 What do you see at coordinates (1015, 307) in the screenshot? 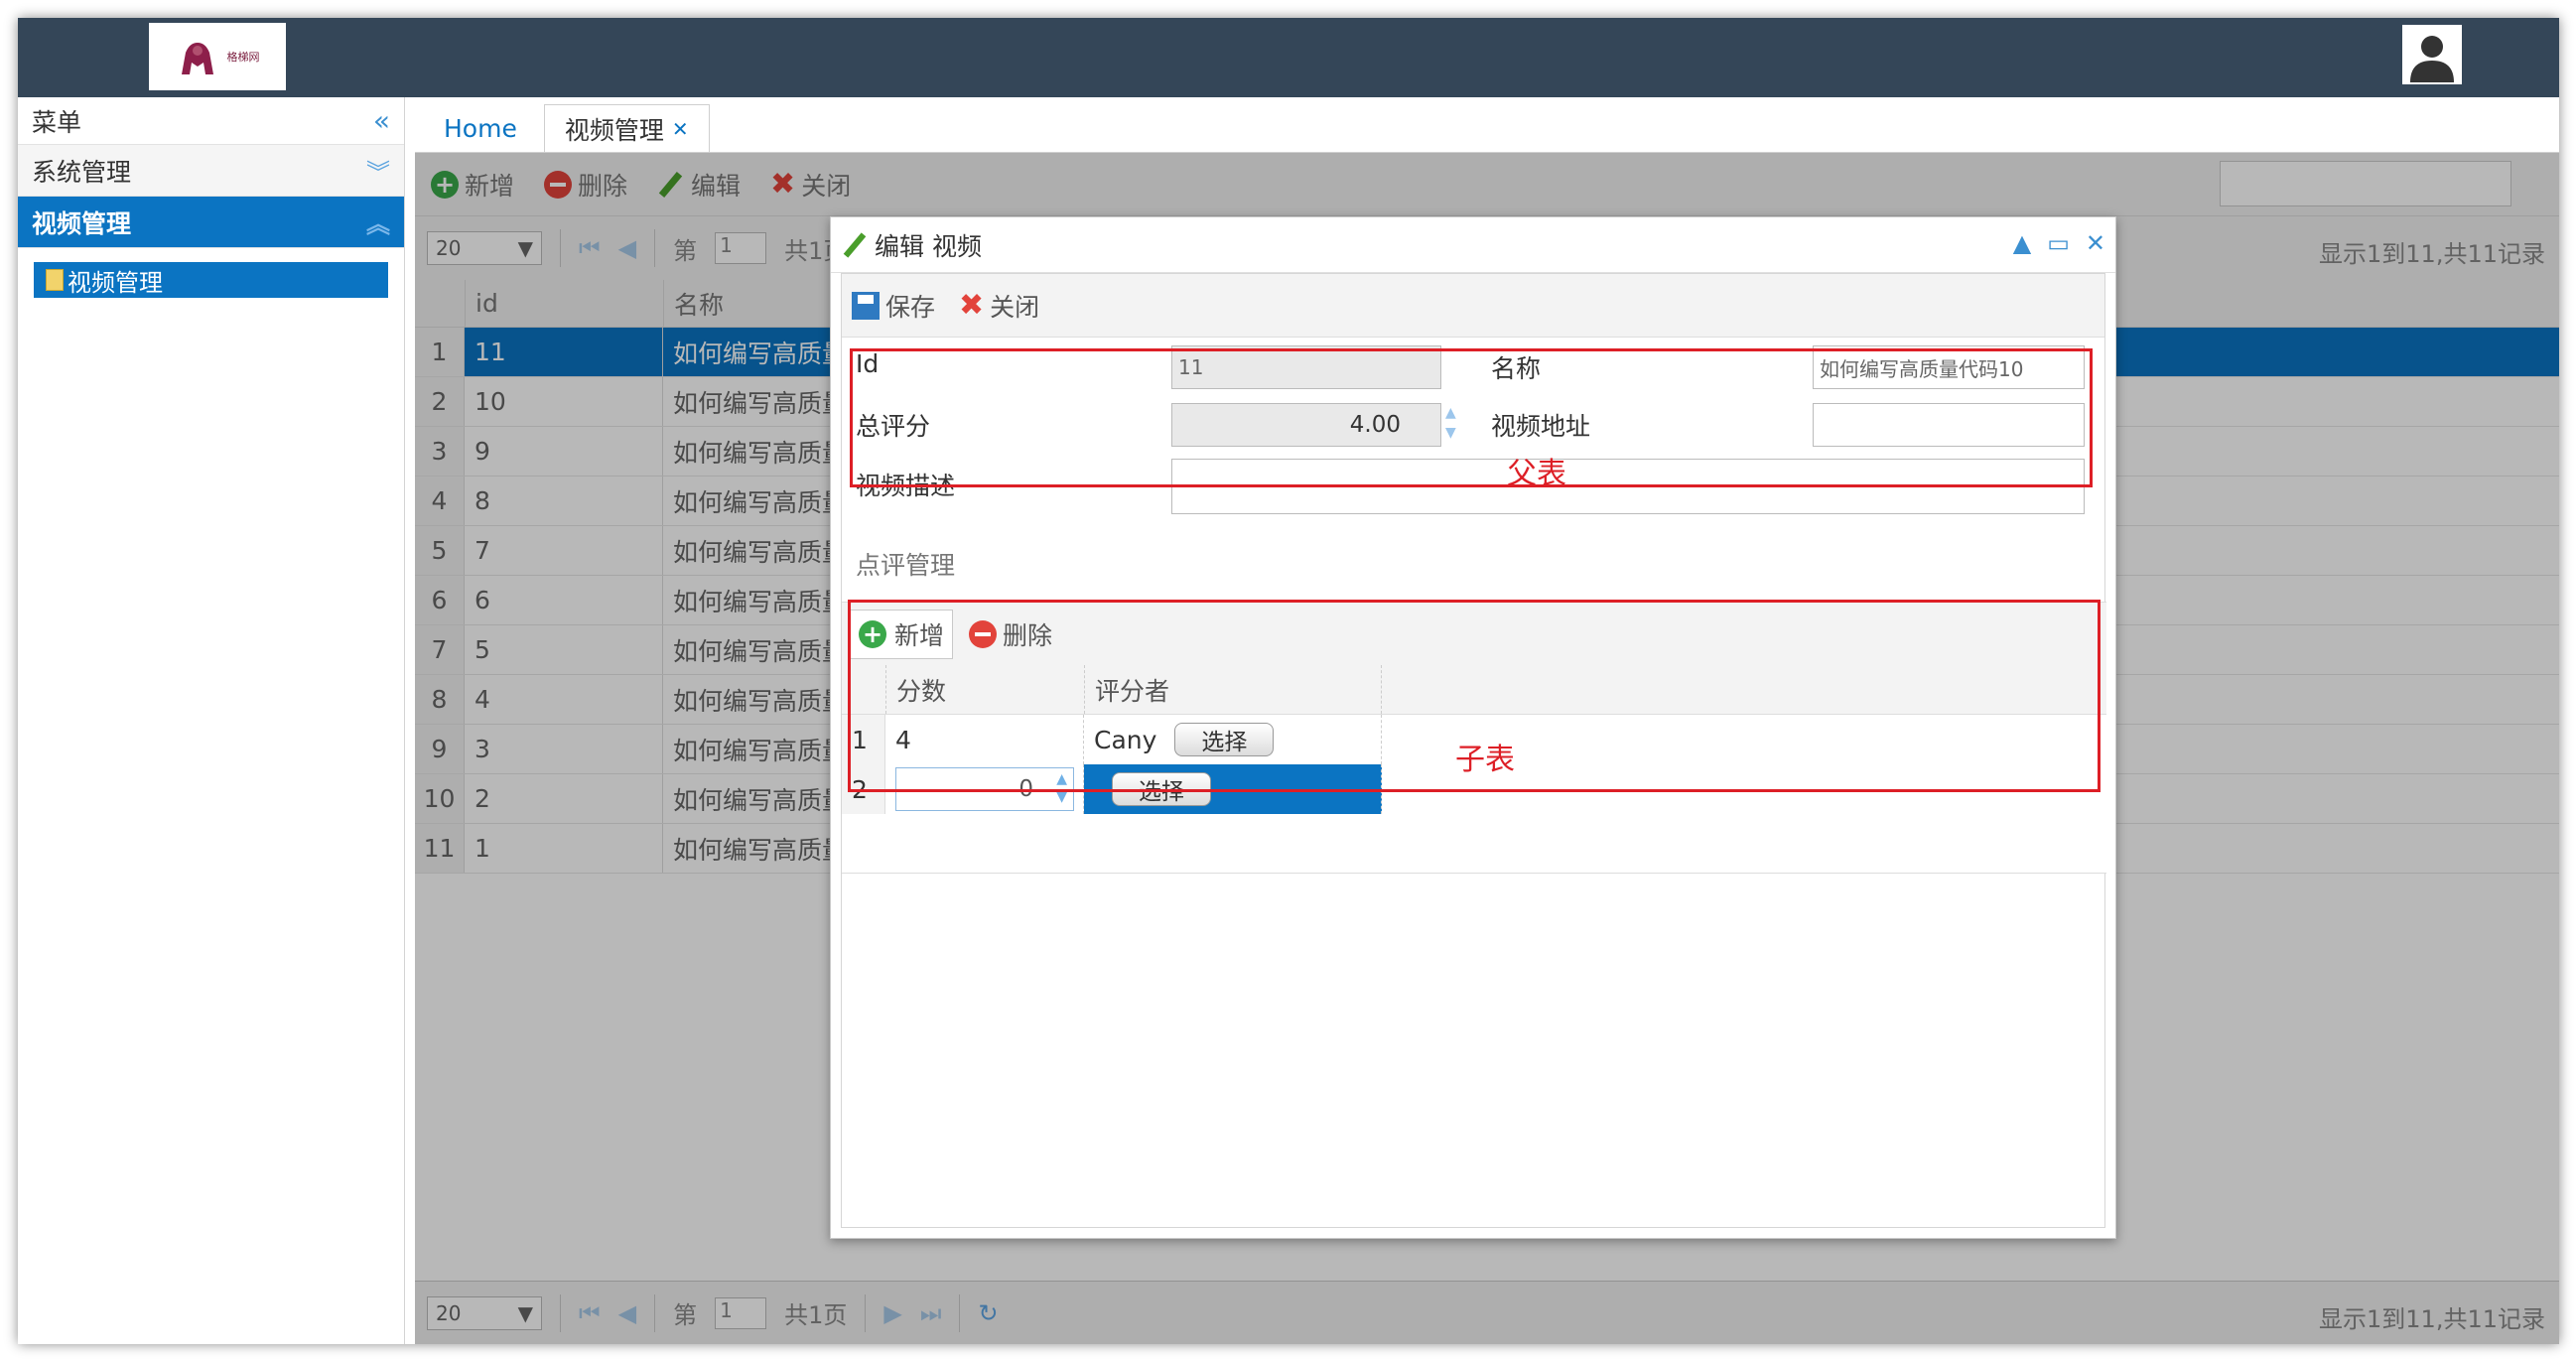
I see `close-label: 关闭` at bounding box center [1015, 307].